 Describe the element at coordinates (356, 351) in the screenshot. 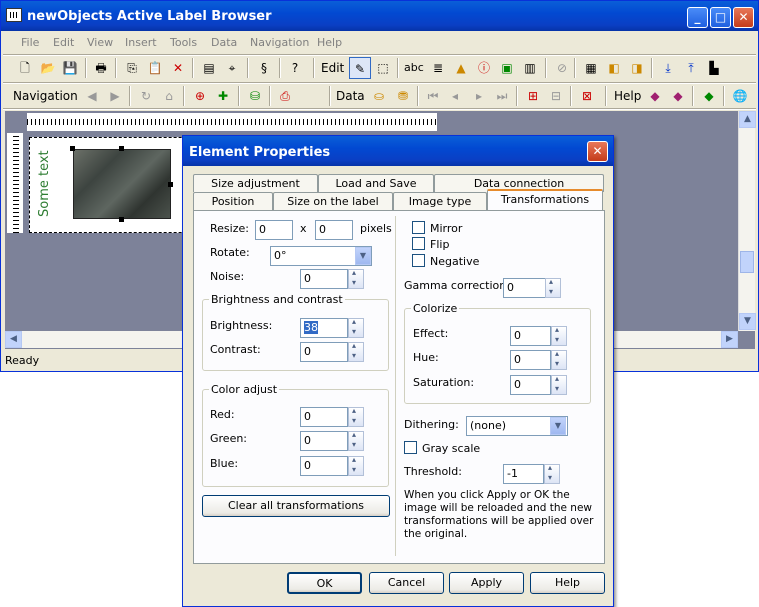

I see `contrast-spinner` at that location.